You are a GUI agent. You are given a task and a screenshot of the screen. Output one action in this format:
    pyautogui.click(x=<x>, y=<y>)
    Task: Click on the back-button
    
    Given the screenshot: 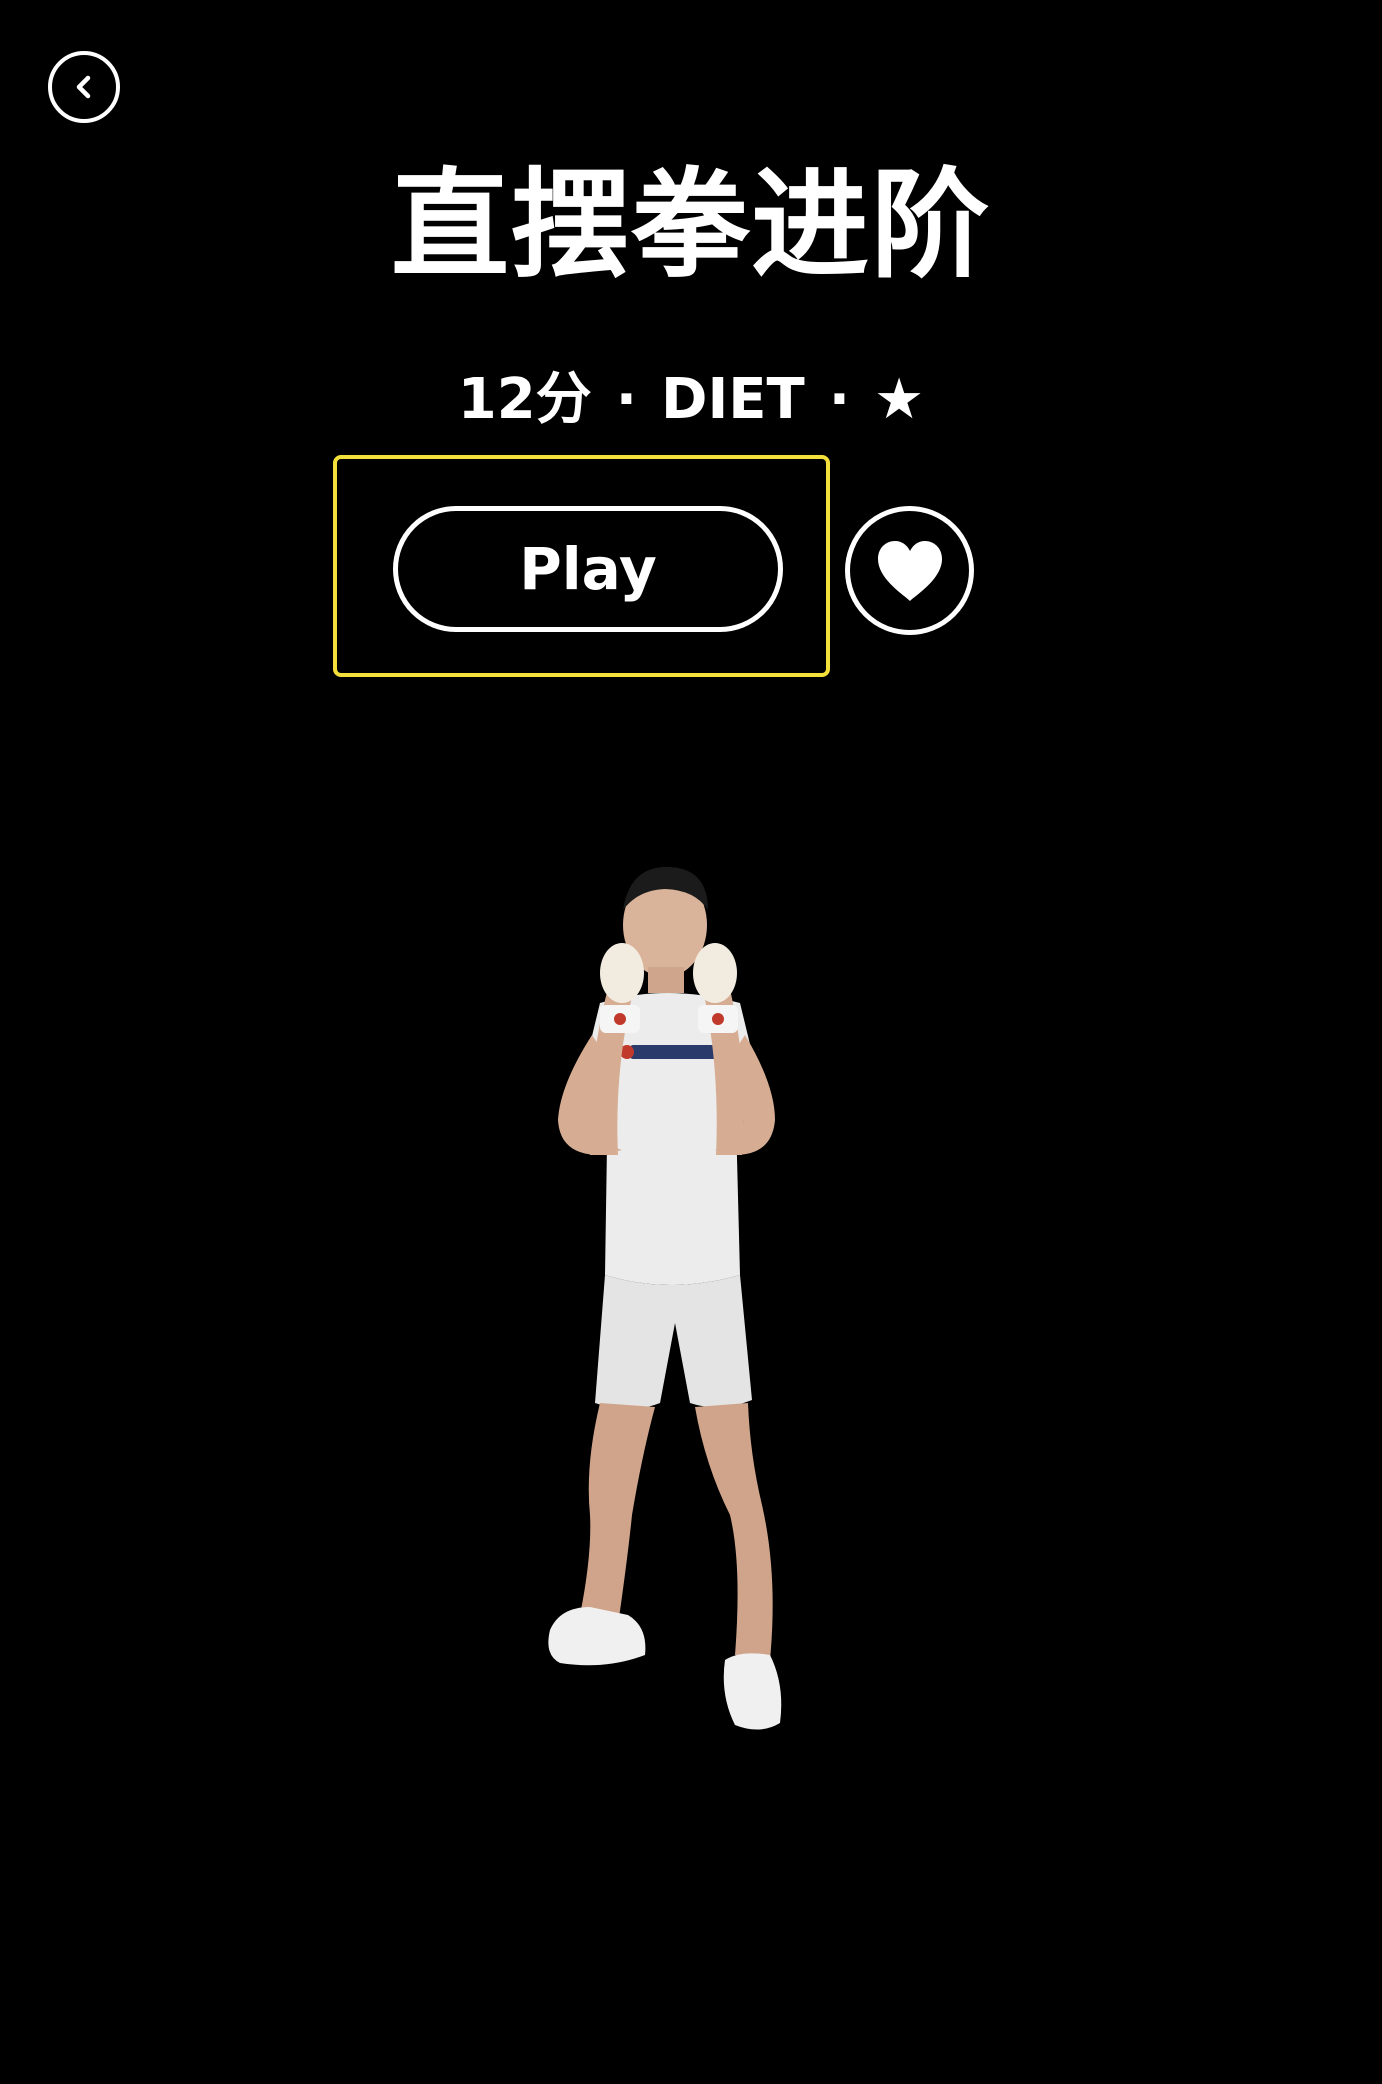 What is the action you would take?
    pyautogui.click(x=84, y=87)
    